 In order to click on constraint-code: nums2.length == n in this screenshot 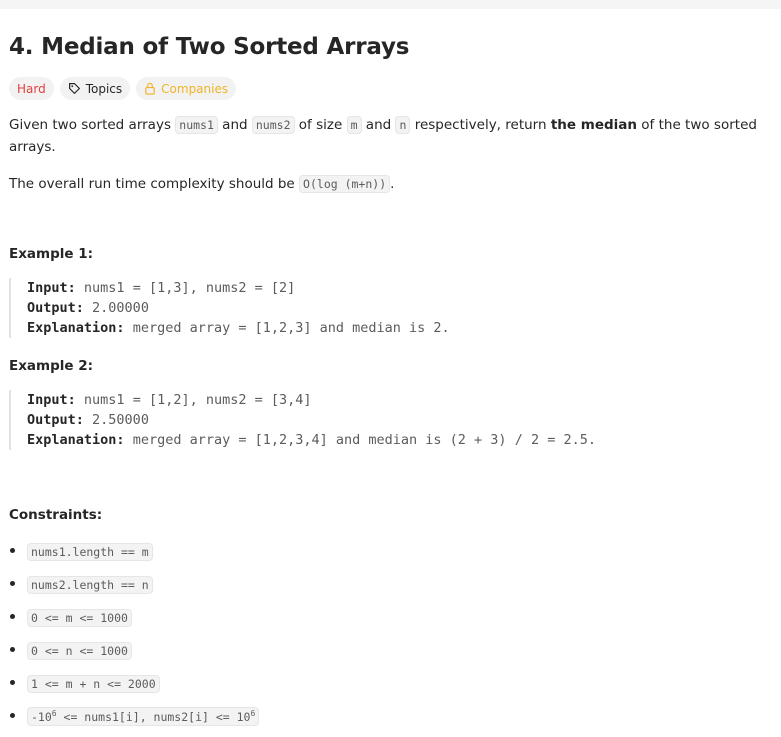, I will do `click(90, 584)`.